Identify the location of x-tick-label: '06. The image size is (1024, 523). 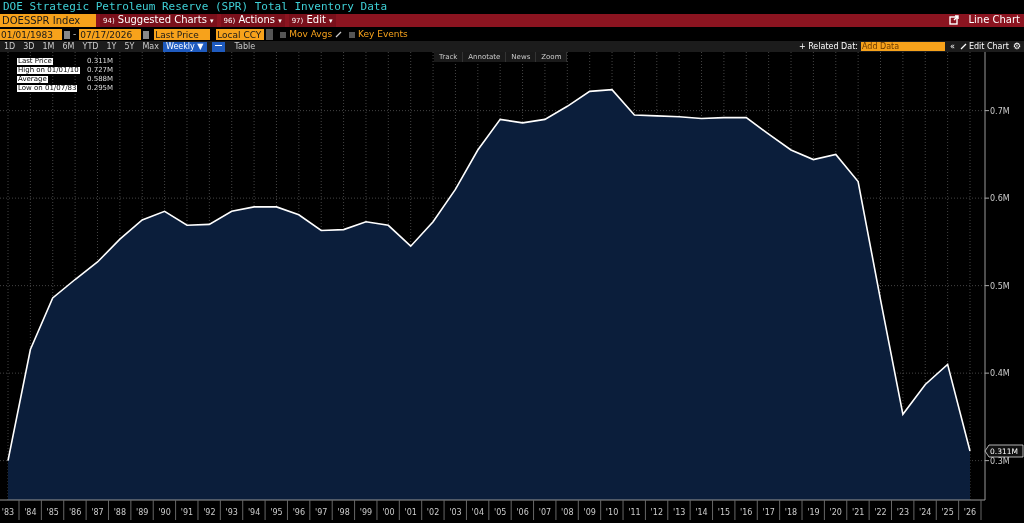
(522, 512).